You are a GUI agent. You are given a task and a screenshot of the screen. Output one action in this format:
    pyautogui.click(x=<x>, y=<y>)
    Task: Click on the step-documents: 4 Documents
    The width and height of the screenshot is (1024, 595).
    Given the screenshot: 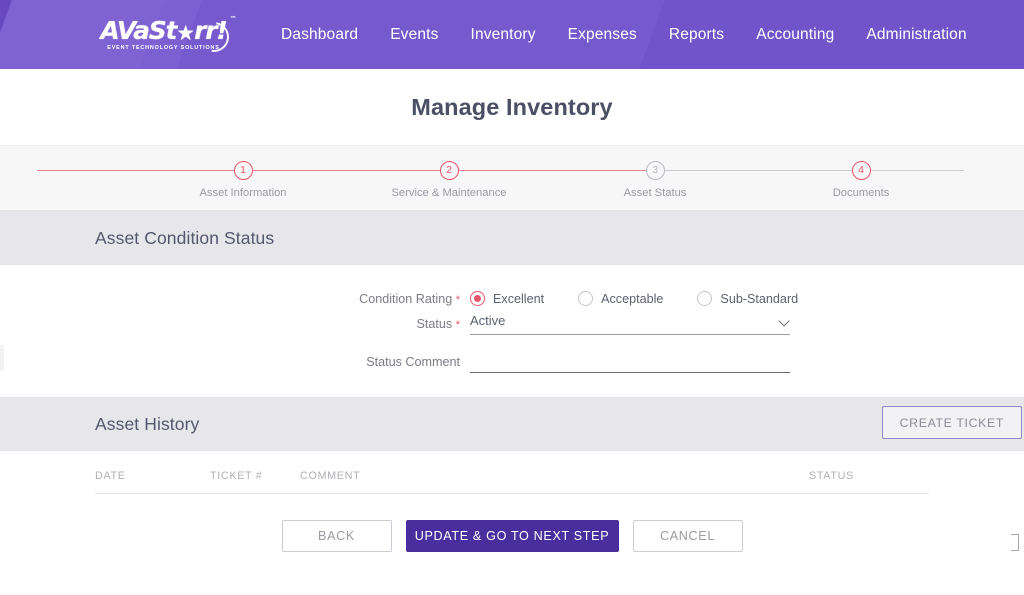 What is the action you would take?
    pyautogui.click(x=809, y=172)
    